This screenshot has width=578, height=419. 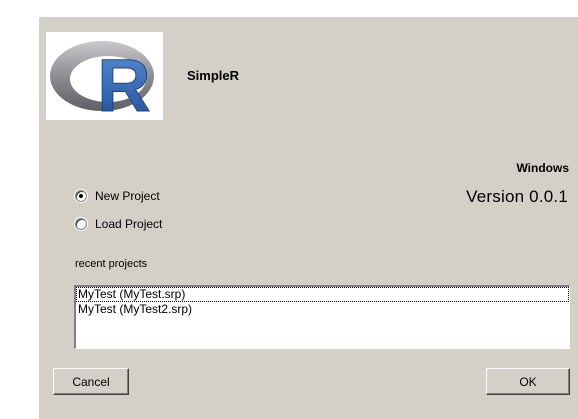 I want to click on r-logo-icon: R, so click(x=102, y=80).